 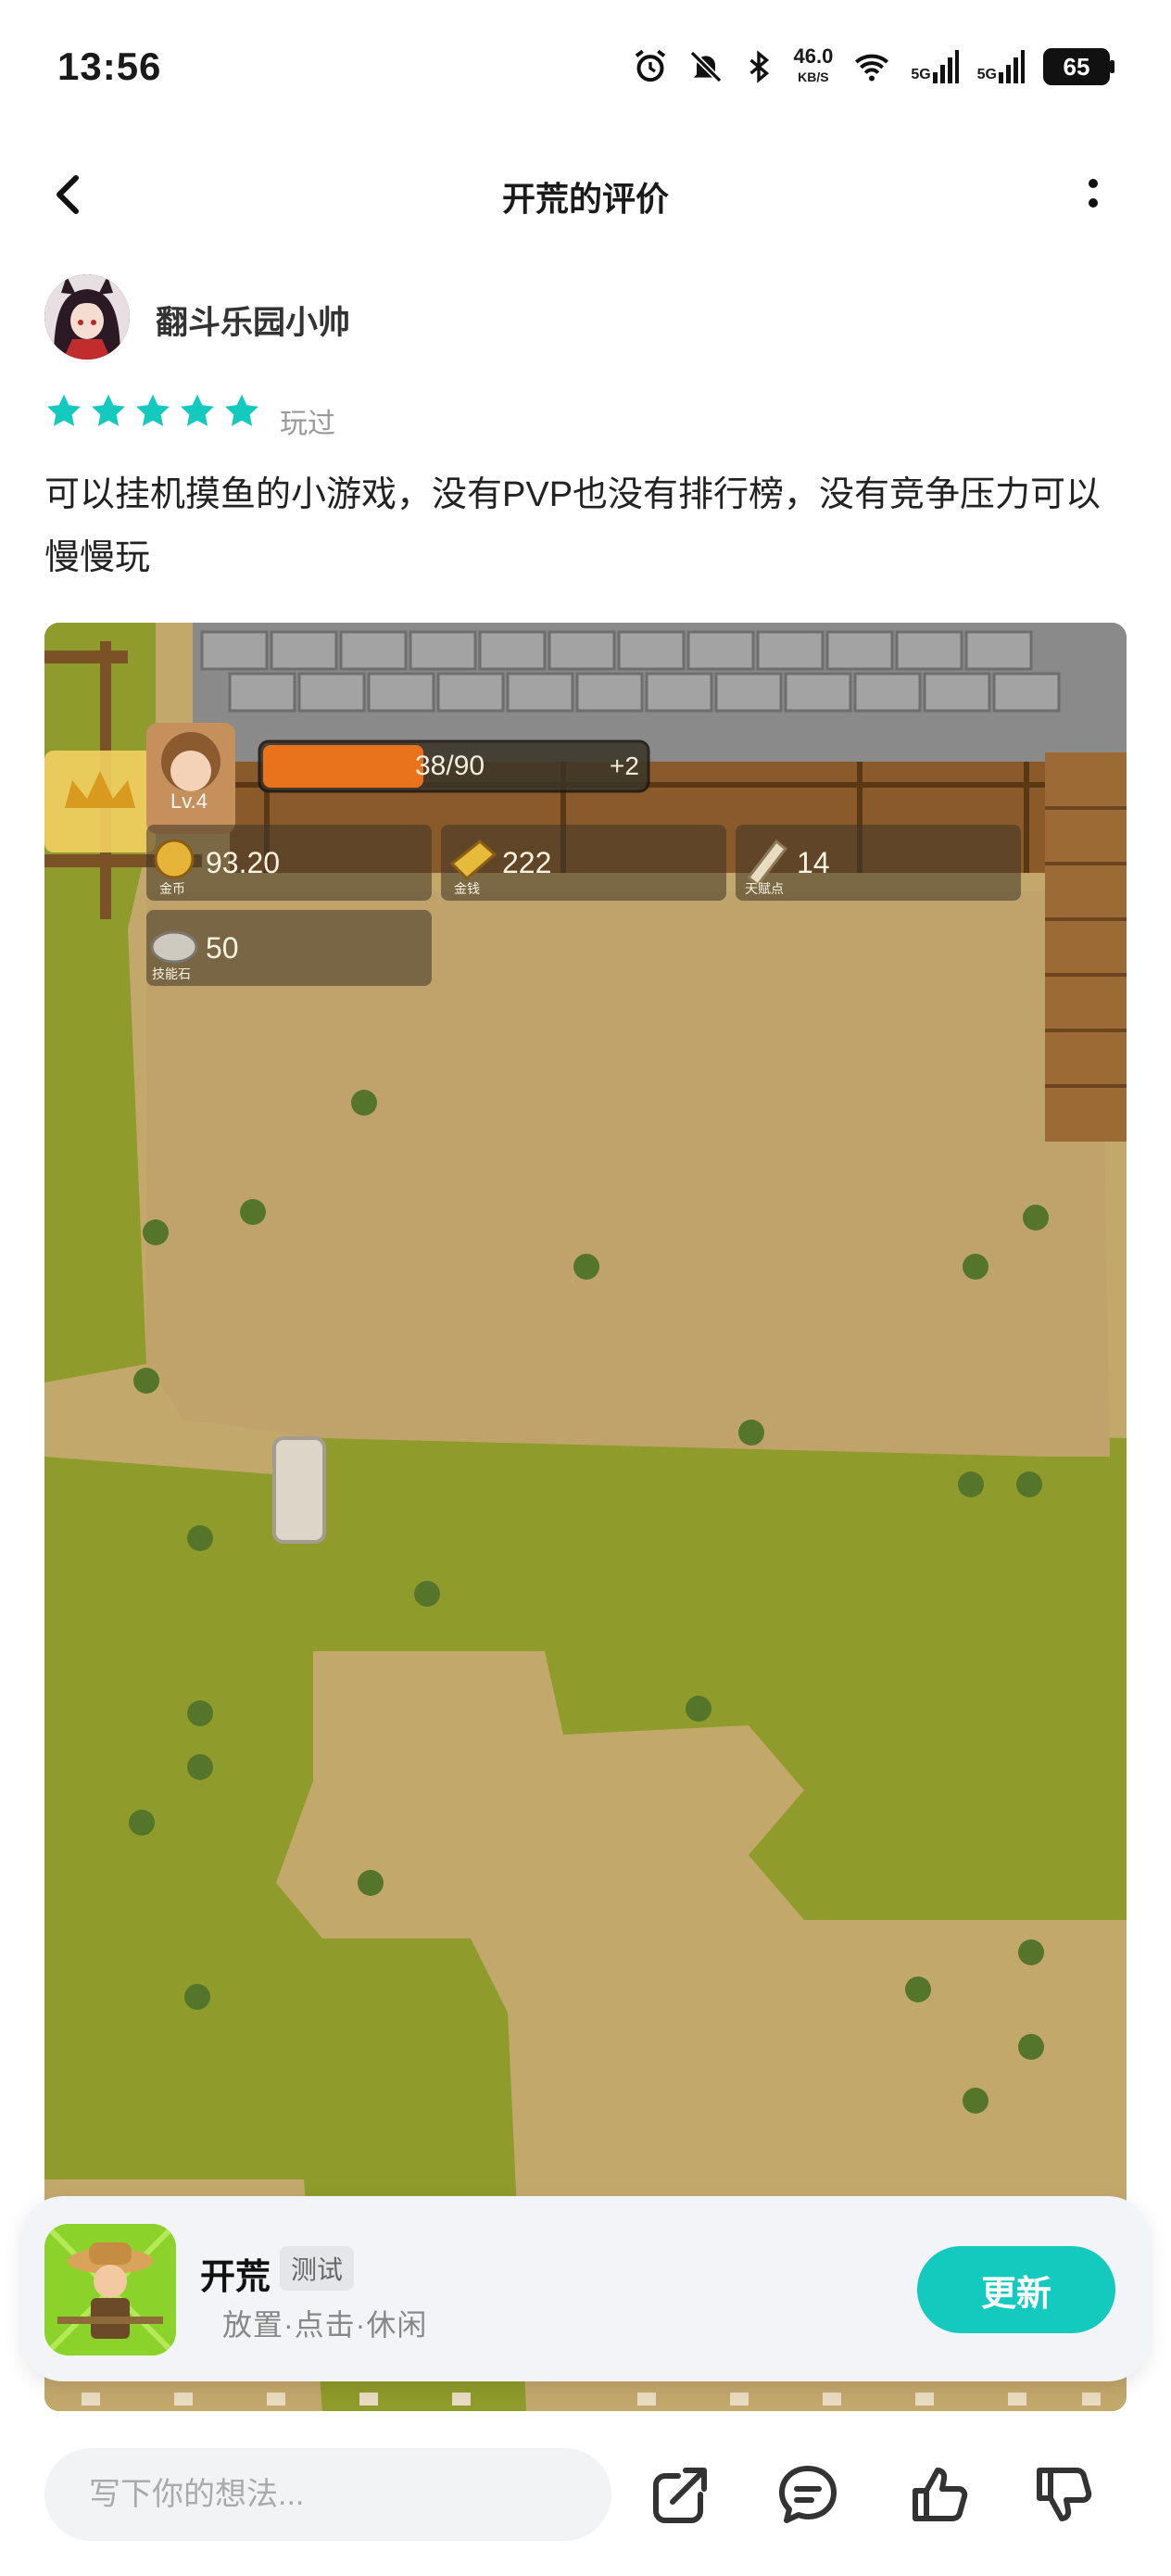 I want to click on talent-label: 天赋点, so click(x=764, y=889).